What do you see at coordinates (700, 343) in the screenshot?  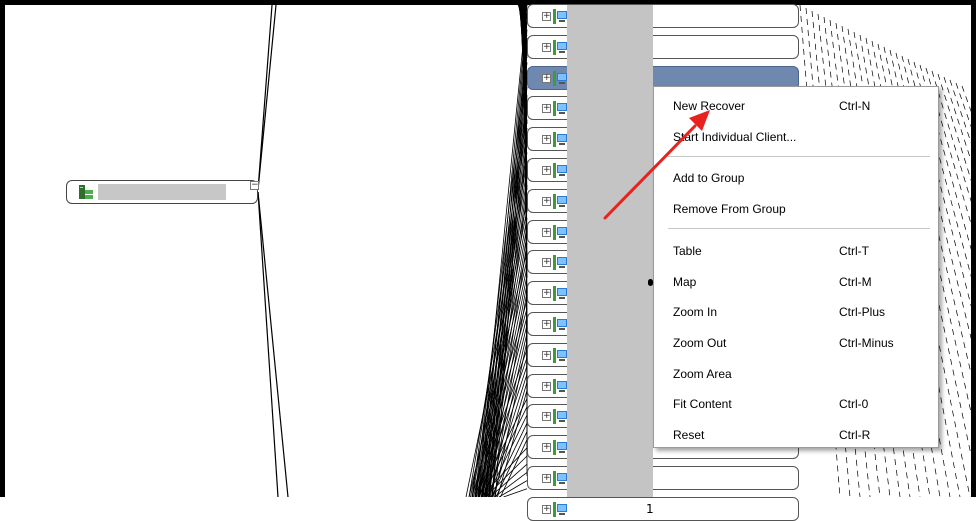 I see `menu-item-label: Zoom Out` at bounding box center [700, 343].